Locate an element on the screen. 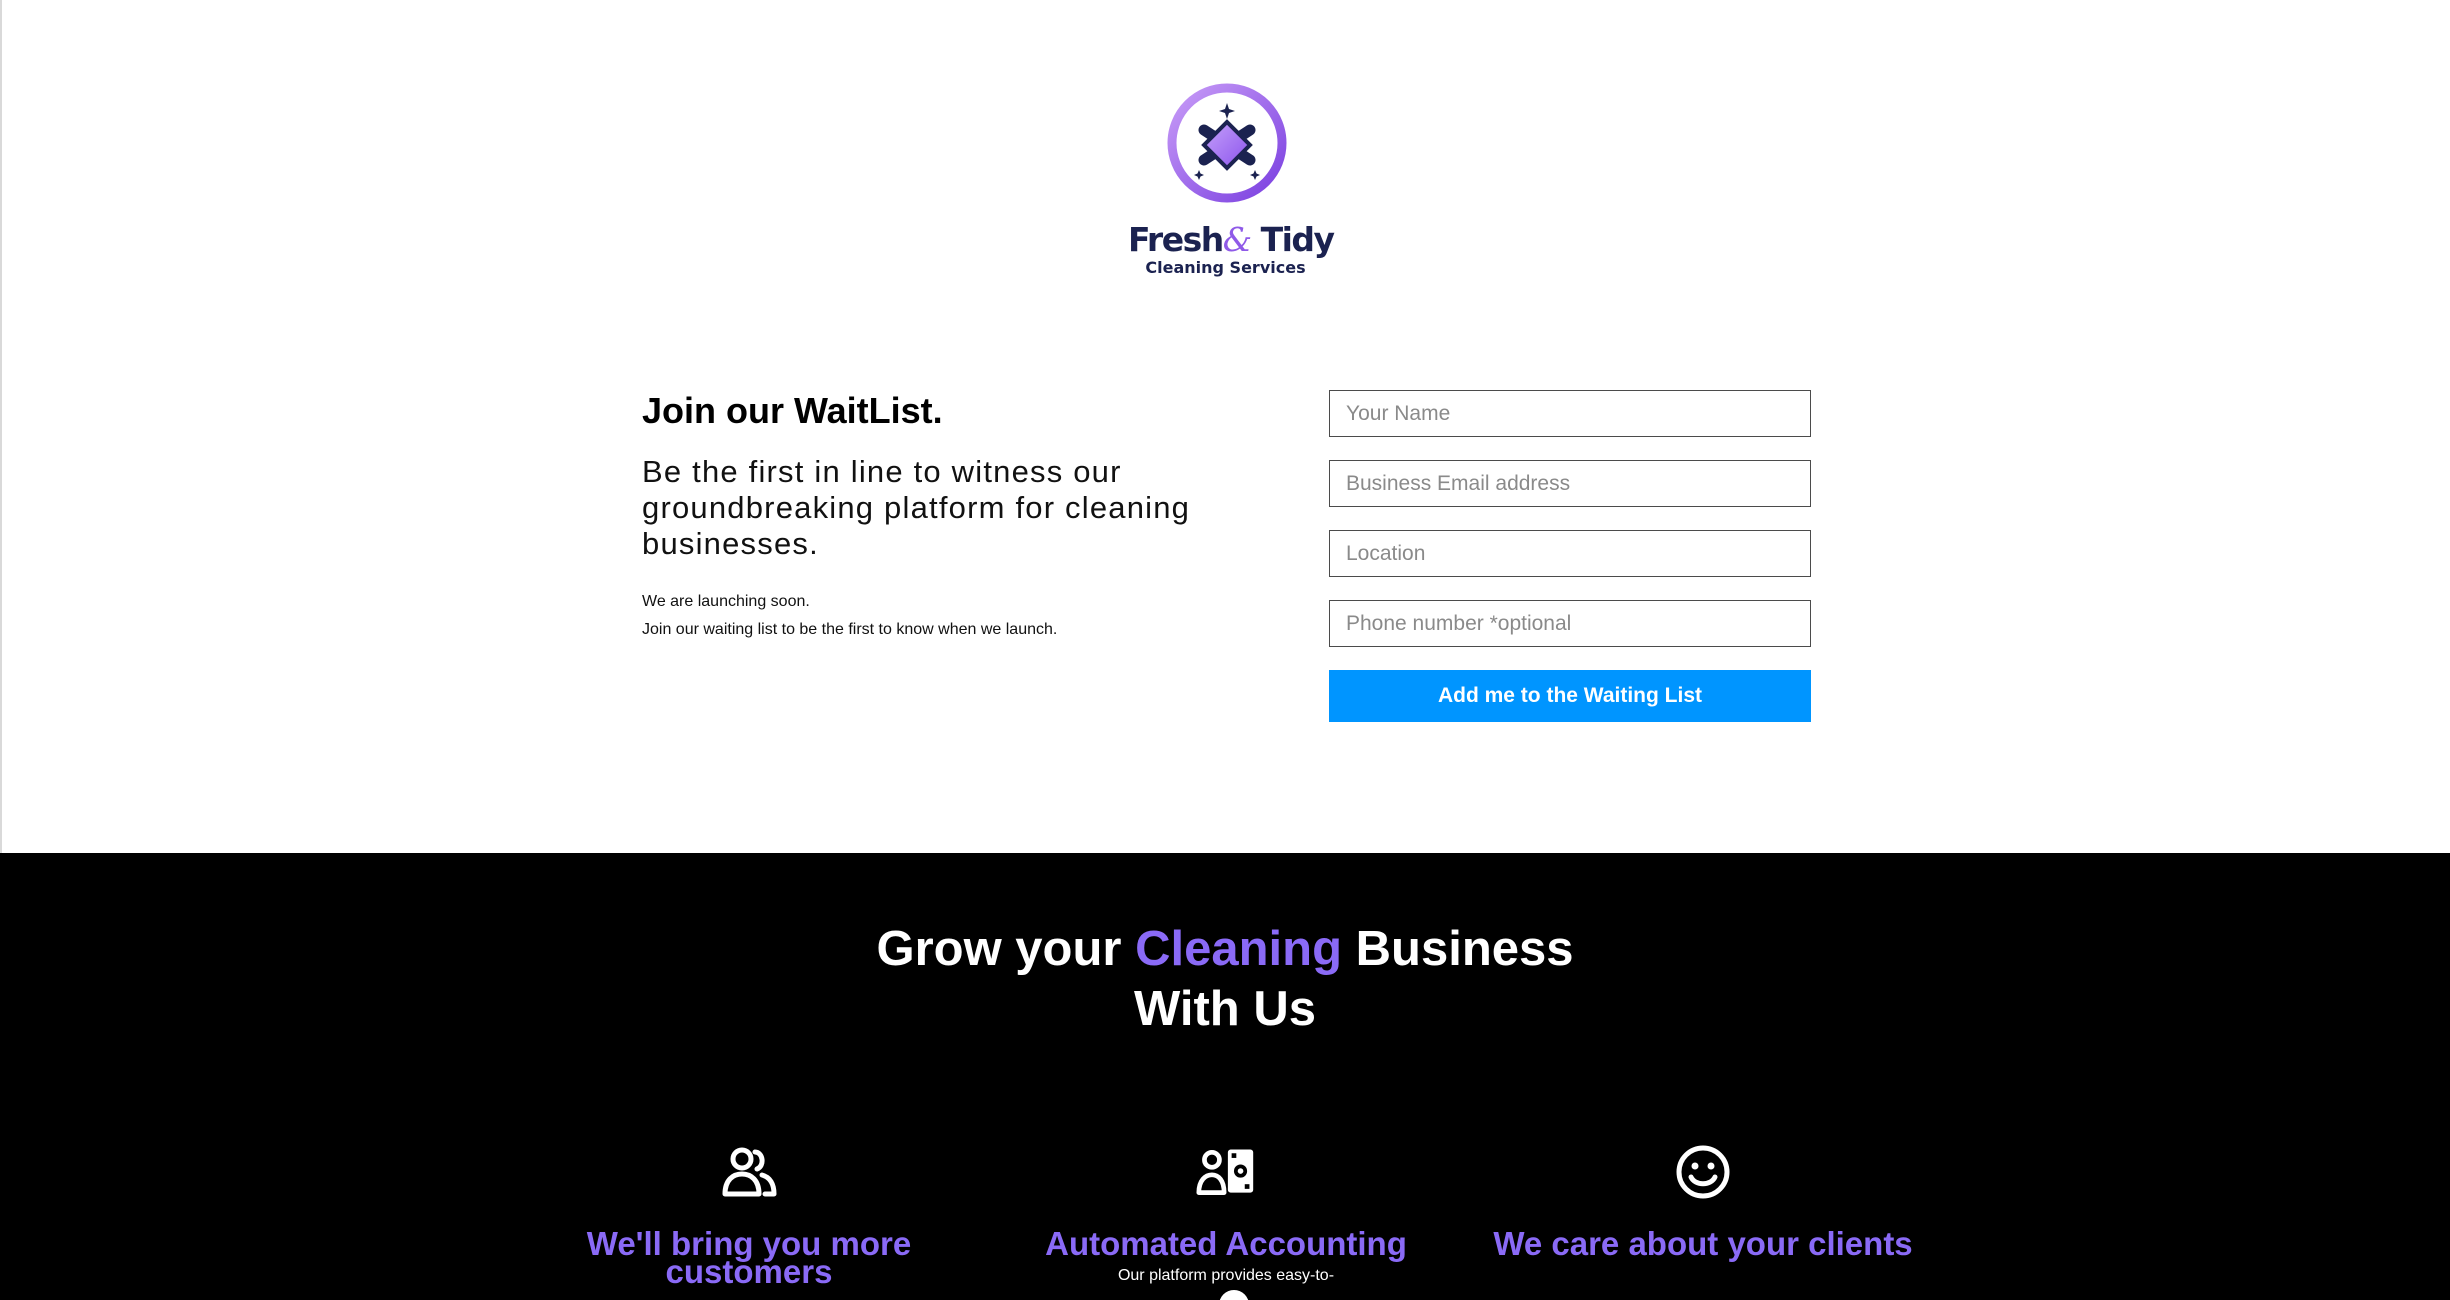 Image resolution: width=2450 pixels, height=1300 pixels. smiley-icon is located at coordinates (1703, 1172).